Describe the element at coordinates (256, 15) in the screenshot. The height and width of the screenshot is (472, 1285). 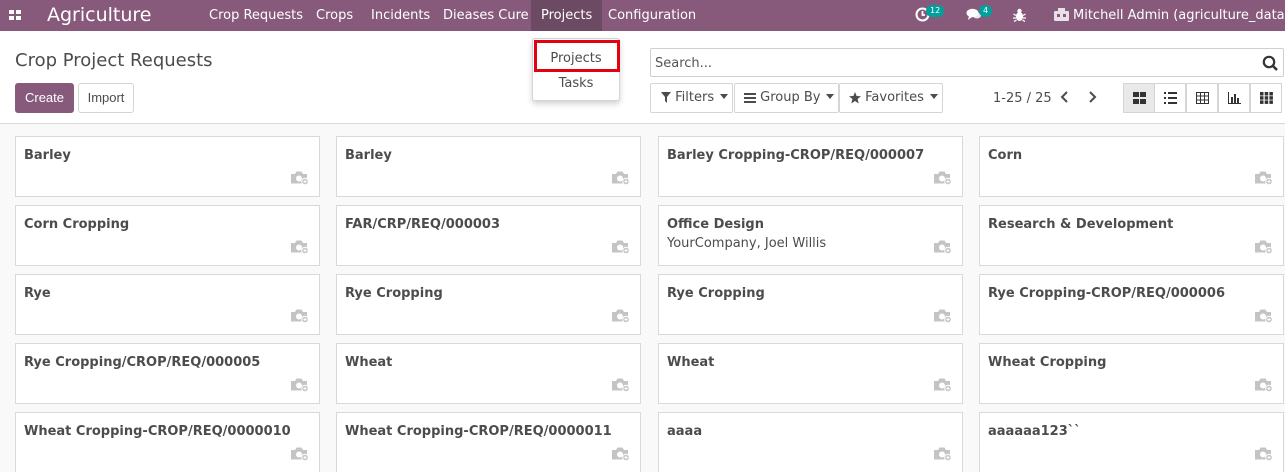
I see `menu-crop-requests: Crop Requests` at that location.